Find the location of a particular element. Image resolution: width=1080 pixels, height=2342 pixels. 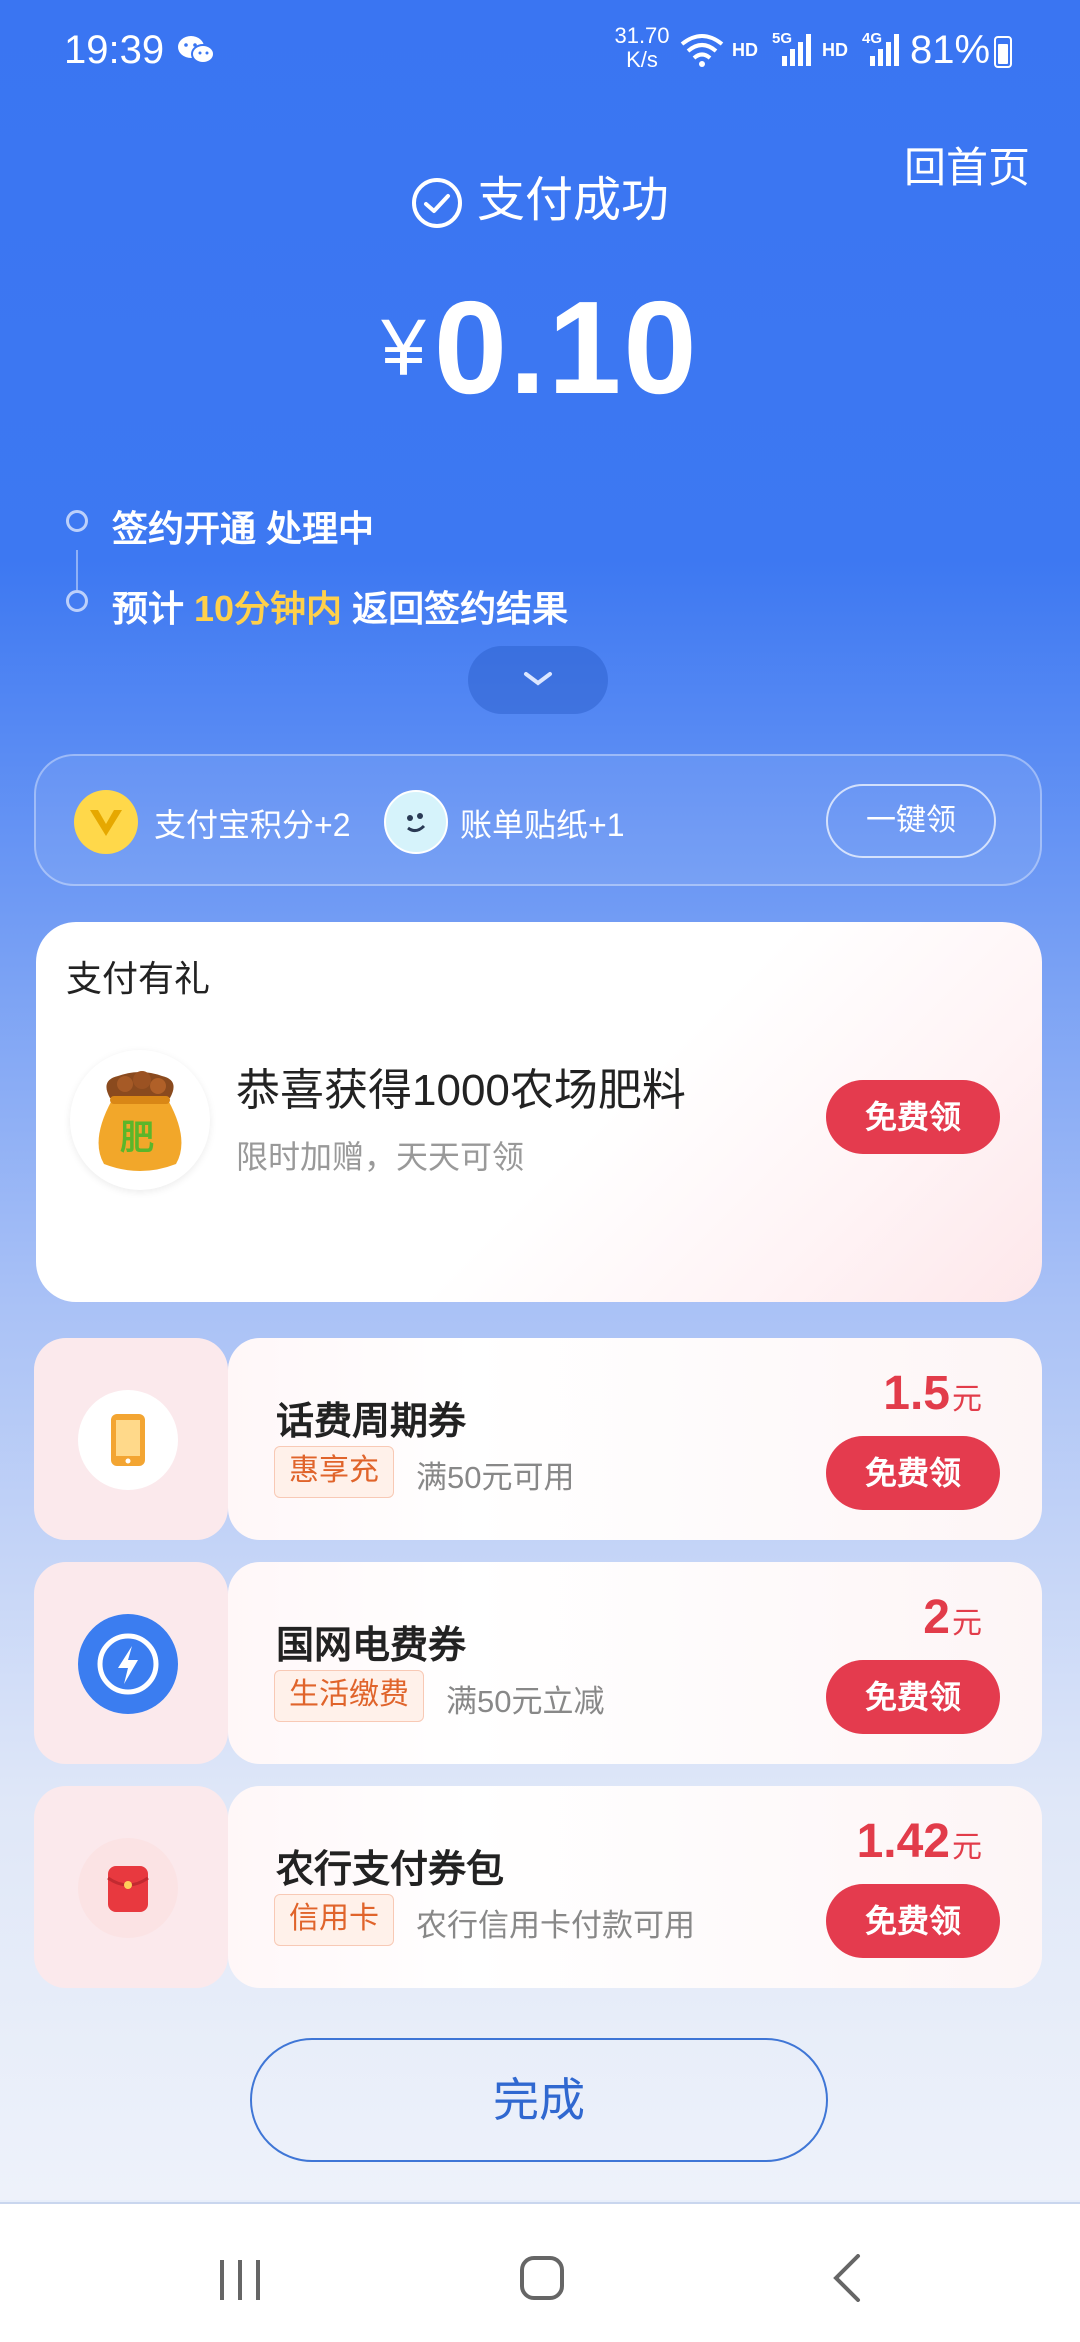

phone-icon is located at coordinates (128, 1440).